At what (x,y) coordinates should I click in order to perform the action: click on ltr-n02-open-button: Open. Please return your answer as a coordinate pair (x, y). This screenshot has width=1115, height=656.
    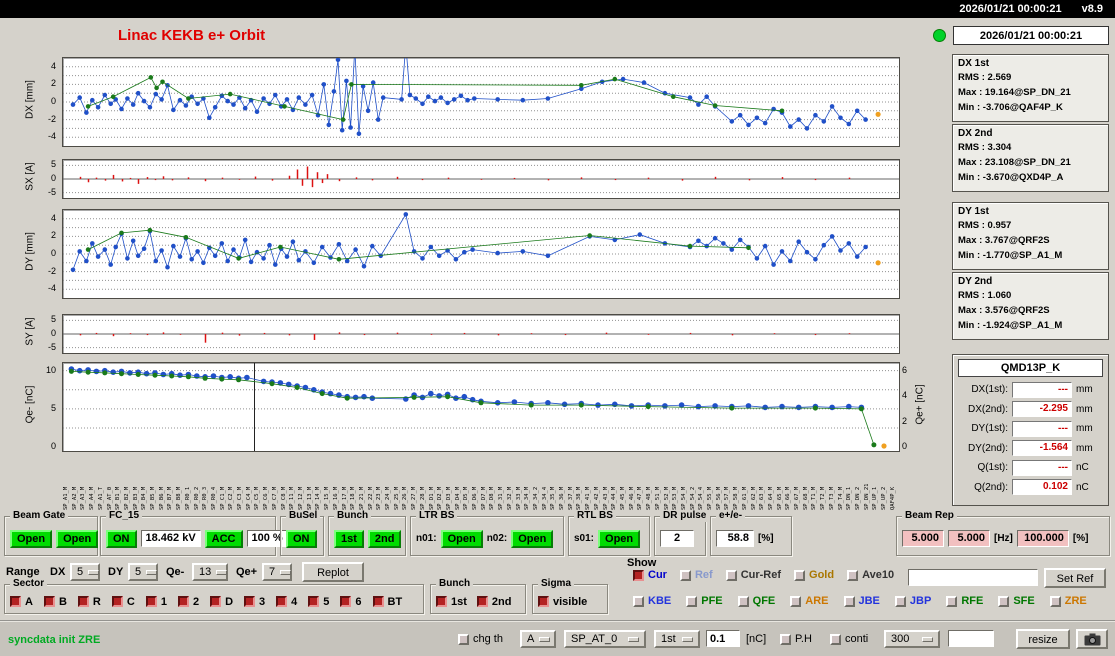
    Looking at the image, I should click on (532, 538).